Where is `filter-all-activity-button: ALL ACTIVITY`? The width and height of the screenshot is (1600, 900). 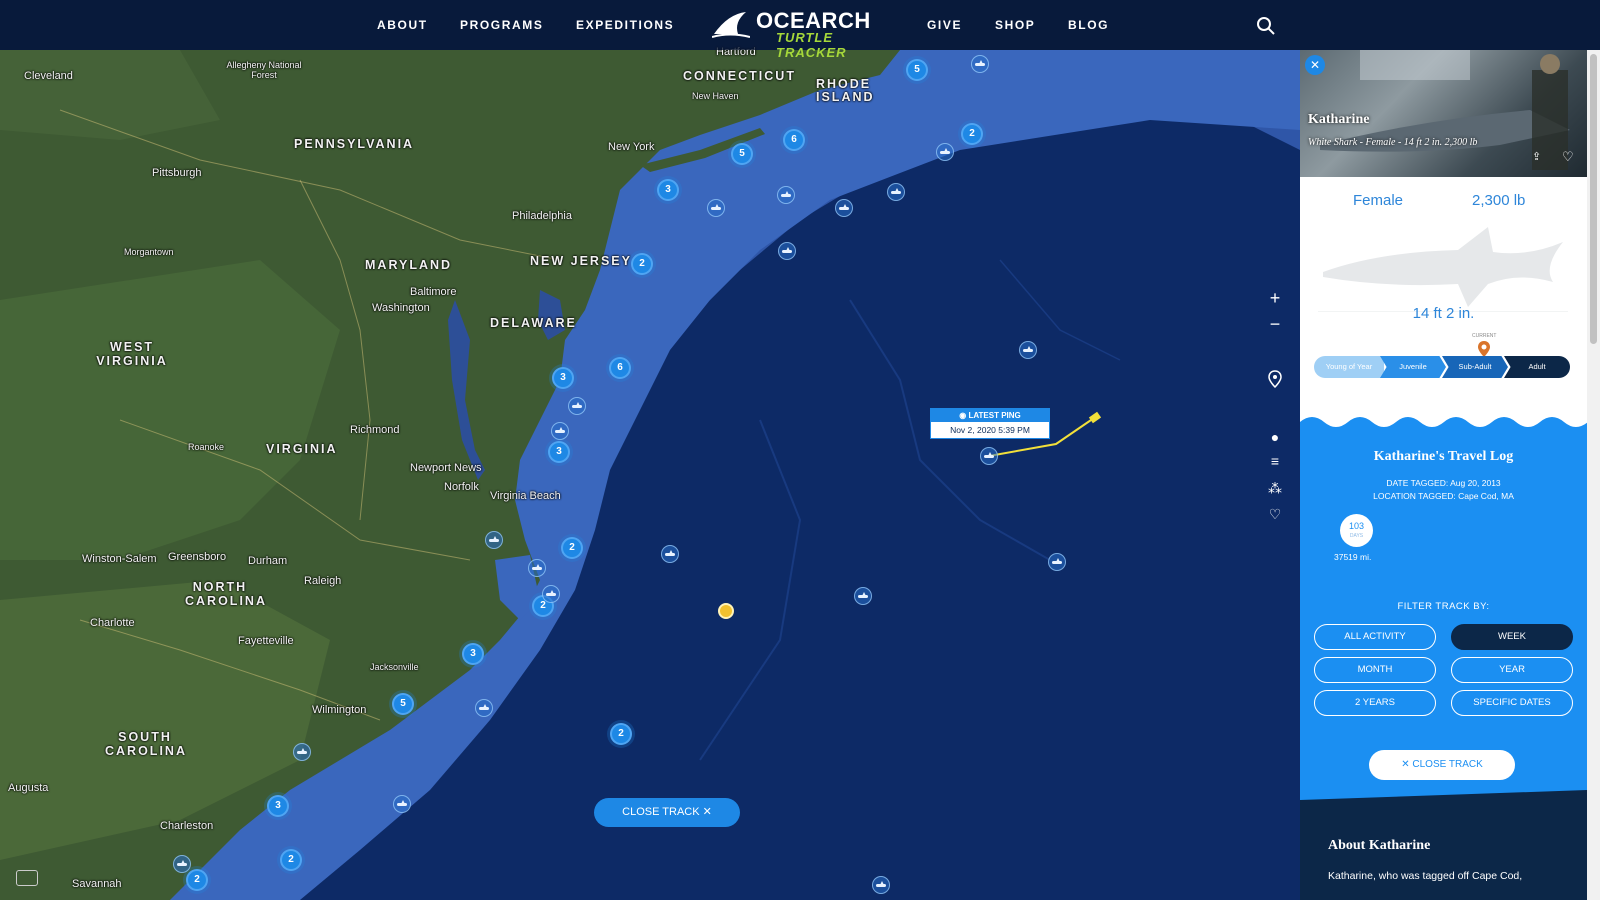 filter-all-activity-button: ALL ACTIVITY is located at coordinates (1375, 637).